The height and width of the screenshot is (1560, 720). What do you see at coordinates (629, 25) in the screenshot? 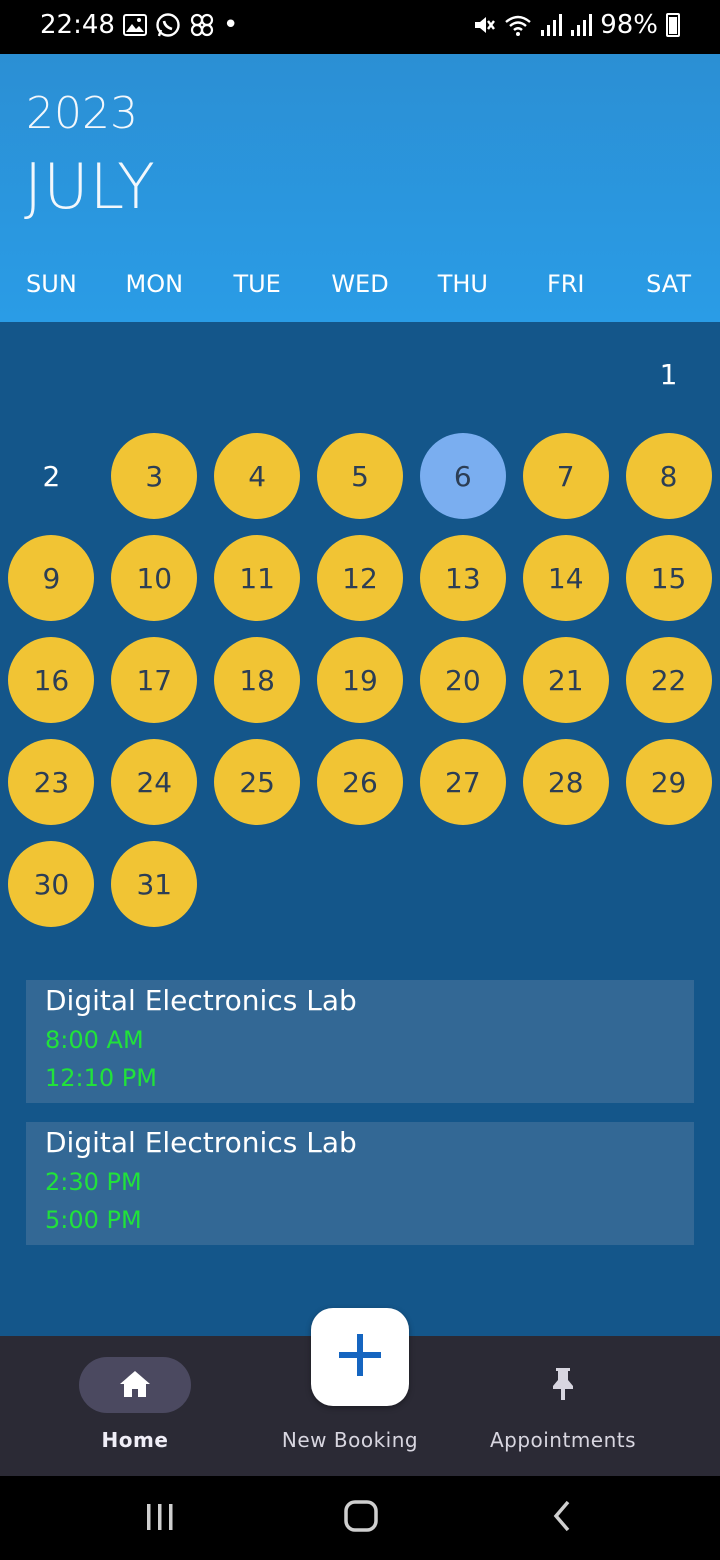
I see `battery-percent: 98%` at bounding box center [629, 25].